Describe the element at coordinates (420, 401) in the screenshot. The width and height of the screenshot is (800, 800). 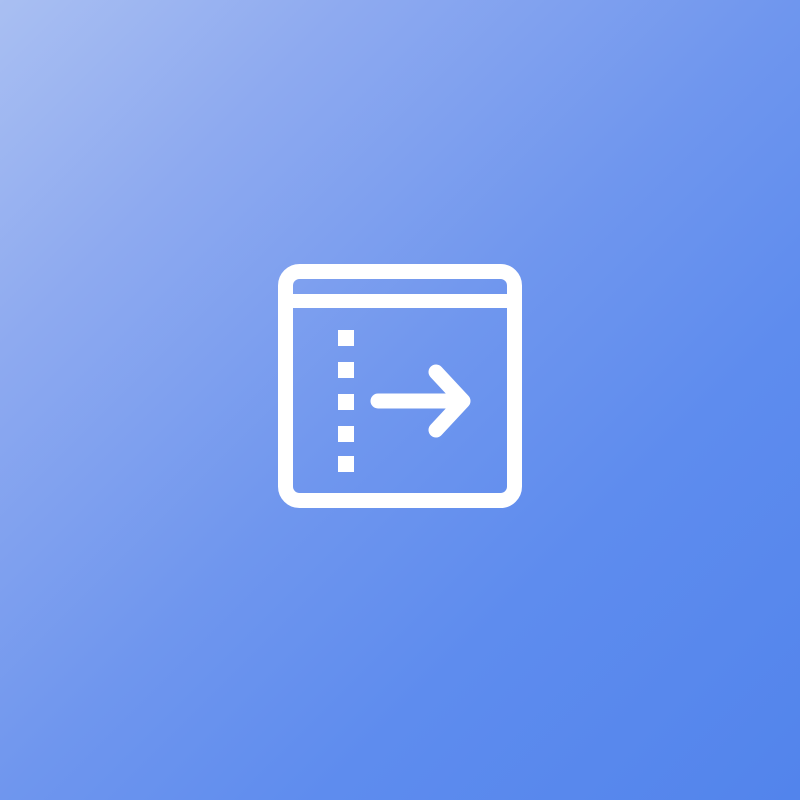
I see `right-arrow` at that location.